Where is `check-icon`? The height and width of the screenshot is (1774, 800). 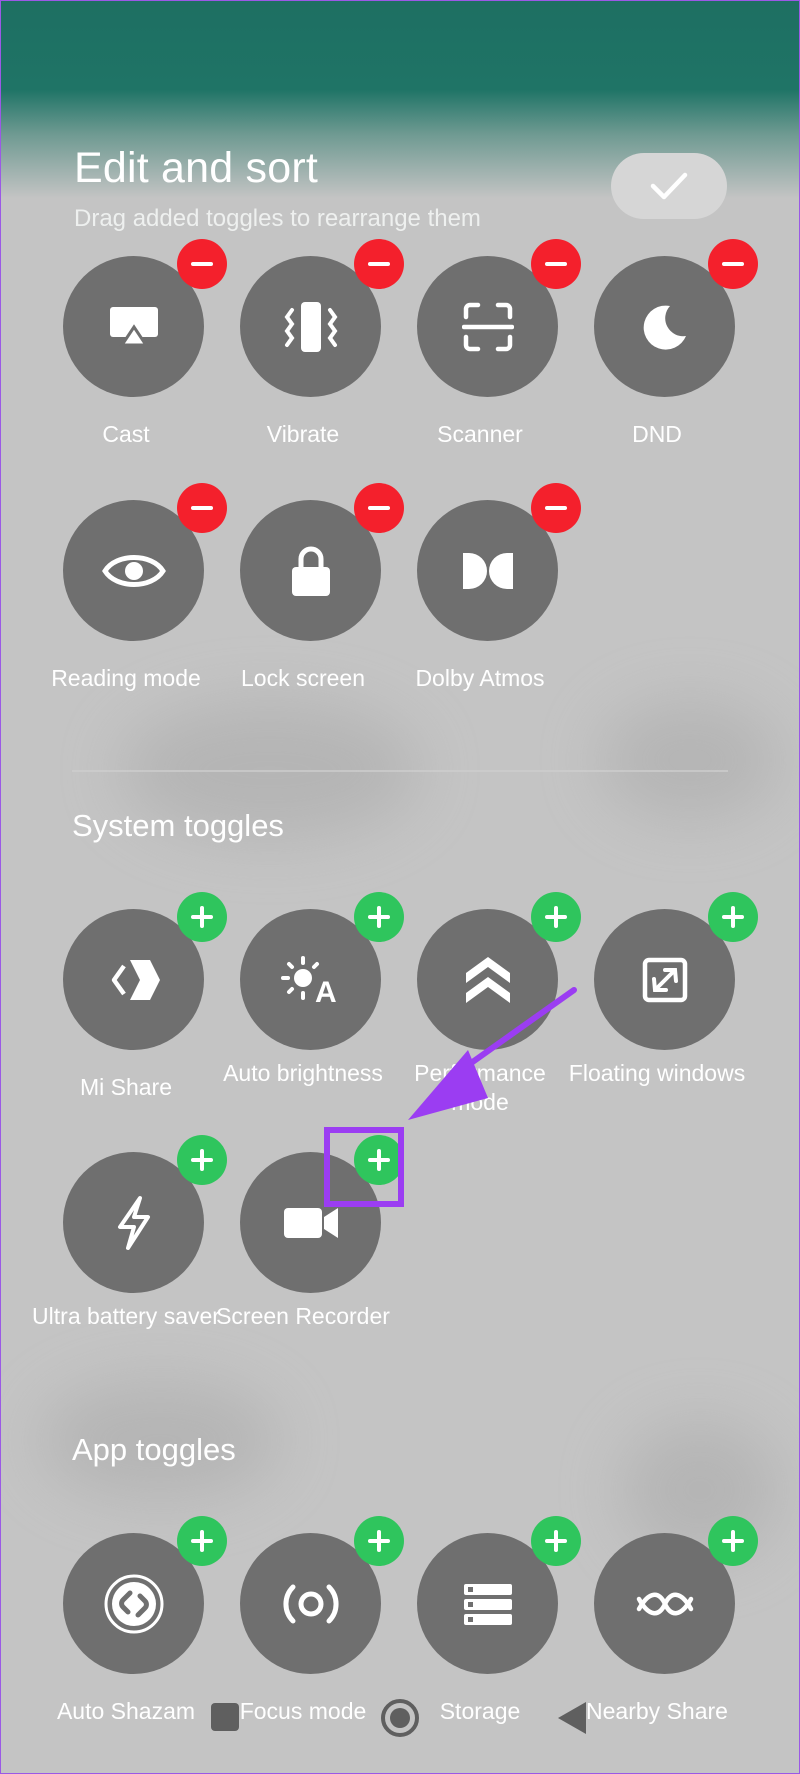 check-icon is located at coordinates (669, 186).